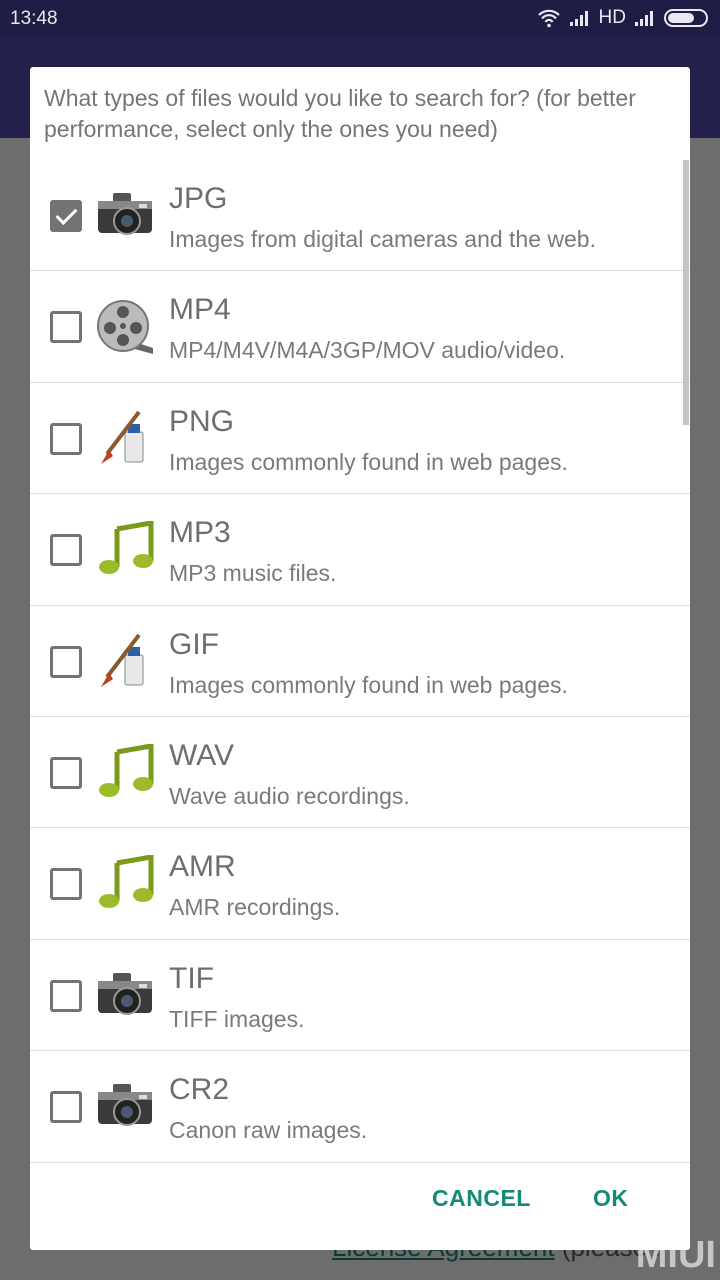 This screenshot has width=720, height=1280. I want to click on file-type-name: AMR, so click(202, 867).